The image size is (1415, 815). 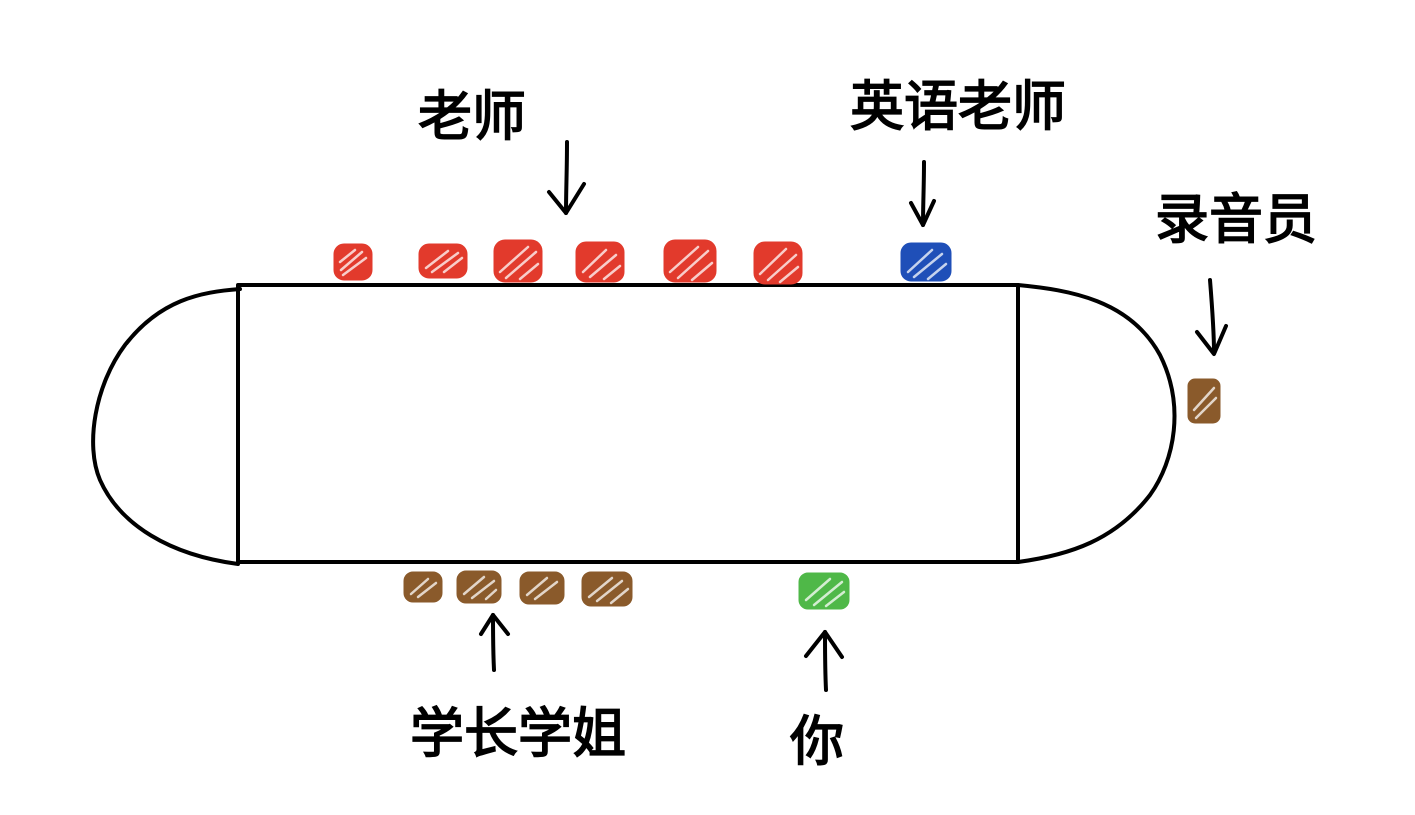 What do you see at coordinates (922, 193) in the screenshot?
I see `arrow-to-english-teacher` at bounding box center [922, 193].